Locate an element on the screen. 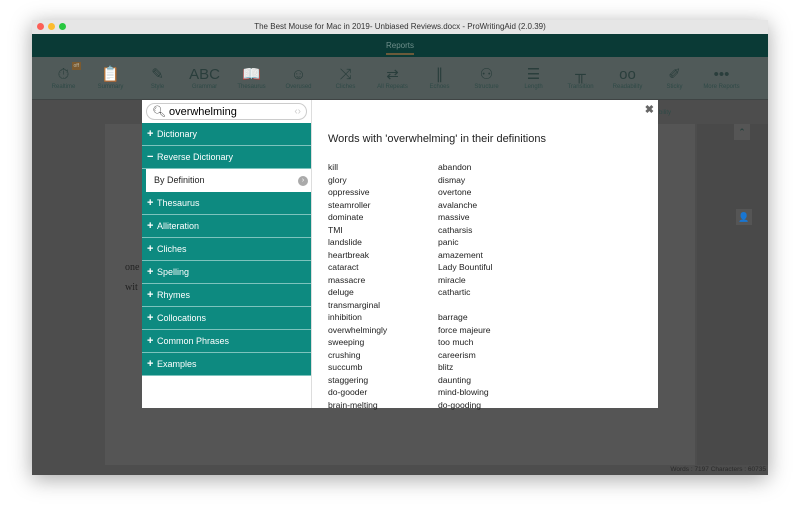 This screenshot has height=517, width=800. menu-item-reverse-dictionary: − Reverse Dictionary is located at coordinates (226, 157).